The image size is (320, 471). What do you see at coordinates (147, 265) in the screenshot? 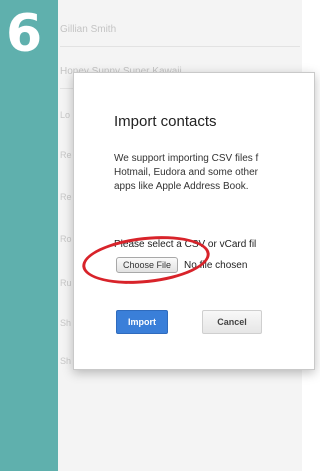
I see `choose-file-button: Choose File` at bounding box center [147, 265].